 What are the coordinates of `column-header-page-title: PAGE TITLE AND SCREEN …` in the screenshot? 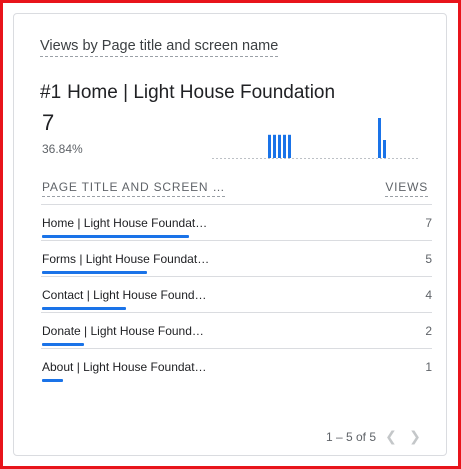 It's located at (134, 188).